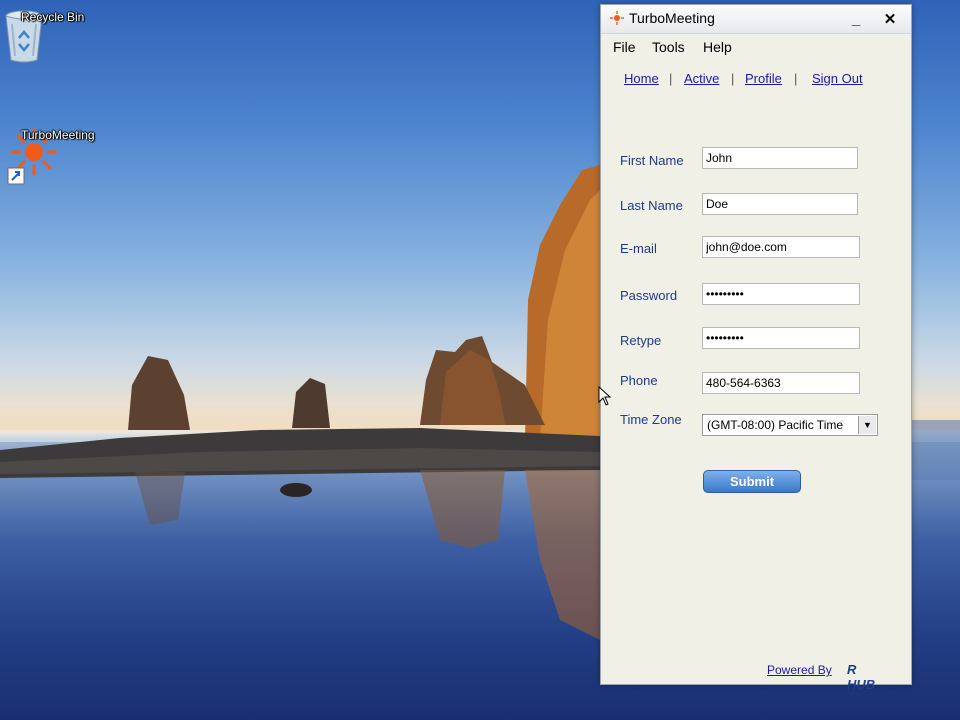 The image size is (960, 720). What do you see at coordinates (780, 158) in the screenshot?
I see `first-name-field` at bounding box center [780, 158].